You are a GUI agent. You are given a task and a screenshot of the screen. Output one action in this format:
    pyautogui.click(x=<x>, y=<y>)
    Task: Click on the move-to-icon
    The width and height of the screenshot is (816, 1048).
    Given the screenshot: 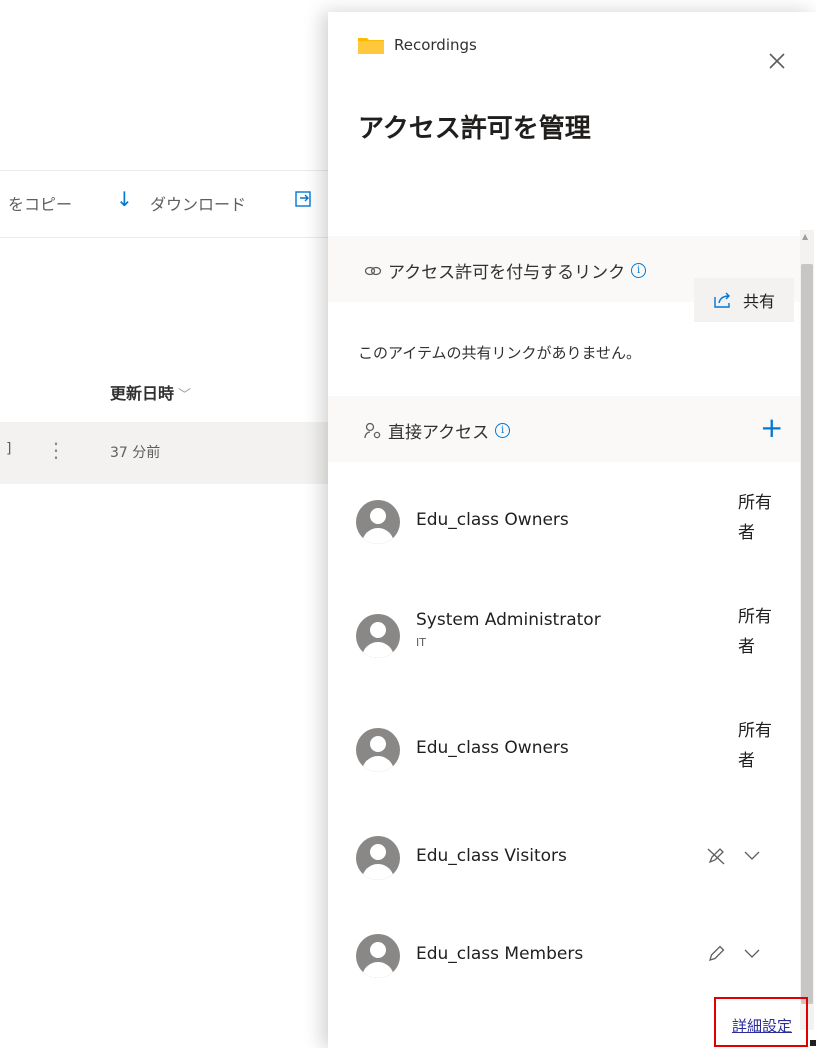 What is the action you would take?
    pyautogui.click(x=304, y=199)
    